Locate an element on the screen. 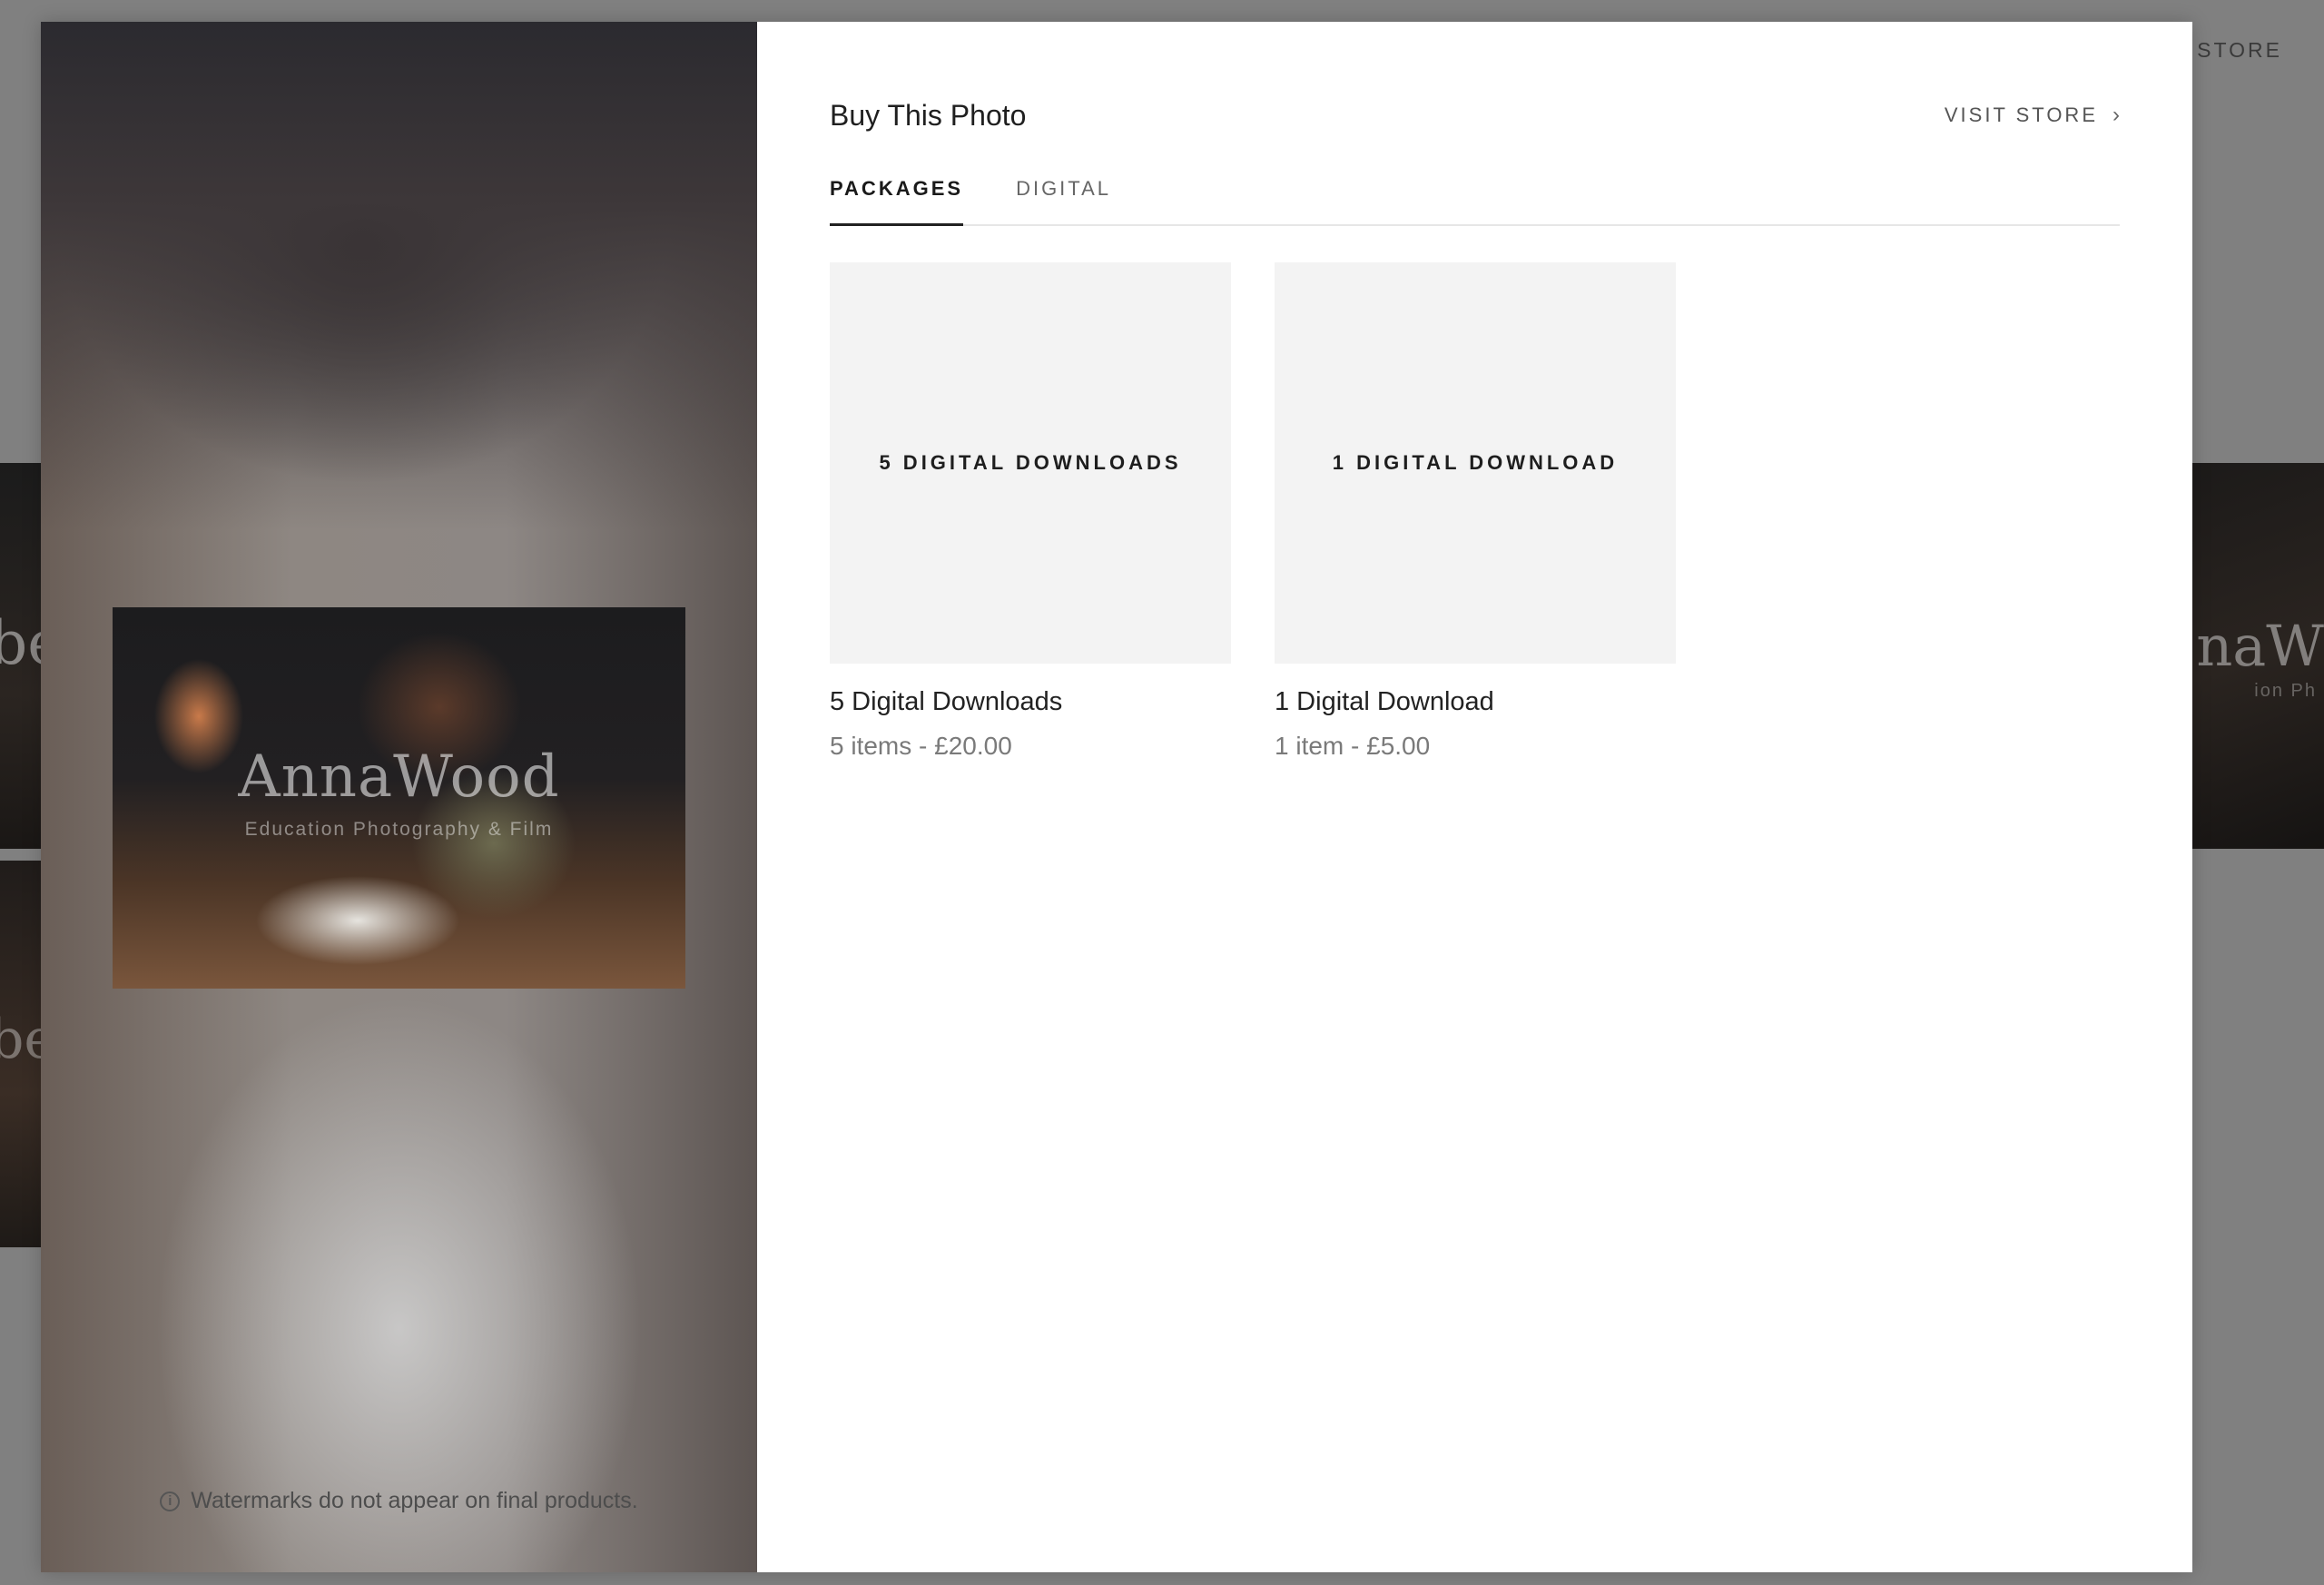 The image size is (2324, 1585). tab-packages: PACKAGES is located at coordinates (897, 197).